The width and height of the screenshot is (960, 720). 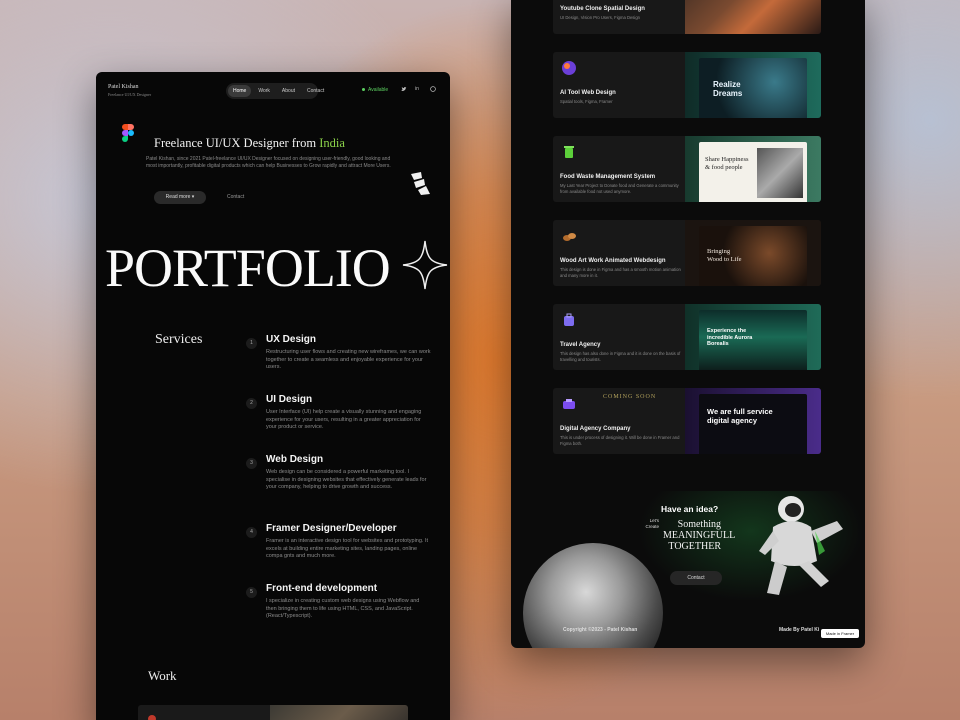 I want to click on headline-country: India, so click(x=332, y=143).